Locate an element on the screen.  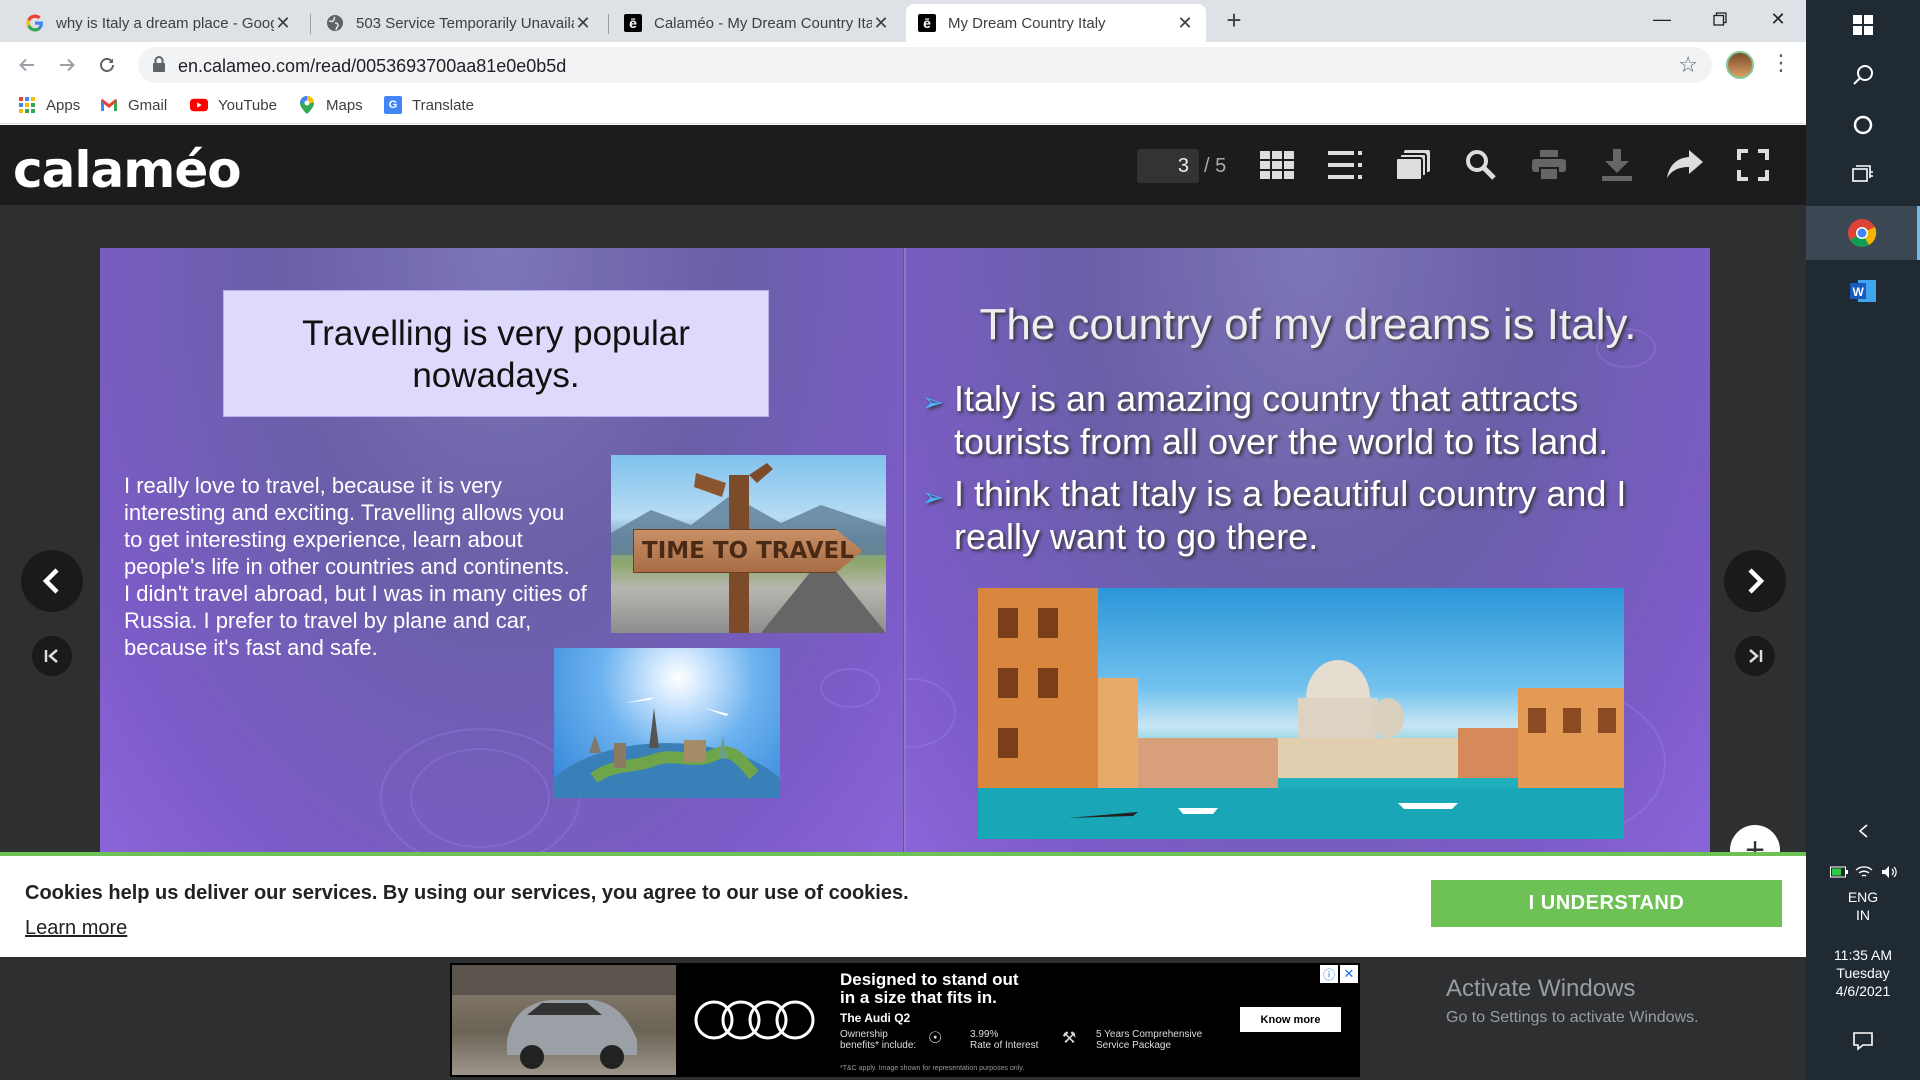
ripple-decoration is located at coordinates (480, 798).